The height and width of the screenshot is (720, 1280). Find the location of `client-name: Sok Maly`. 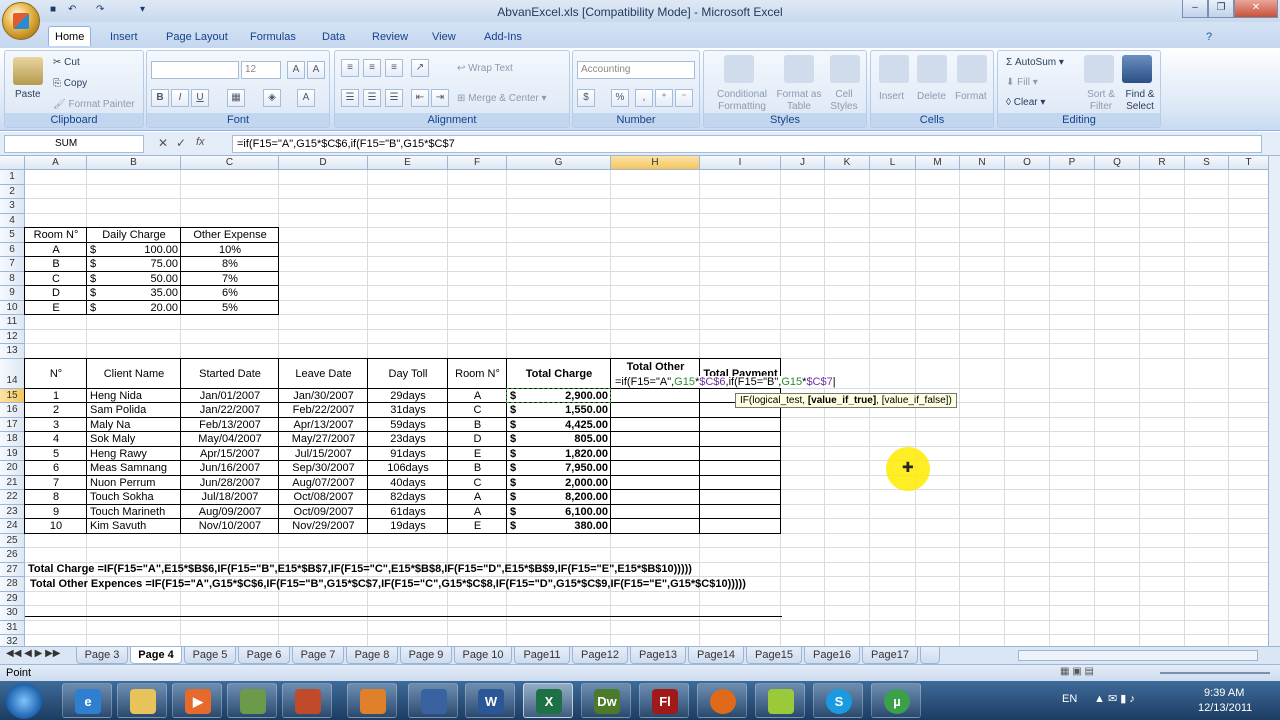

client-name: Sok Maly is located at coordinates (134, 439).